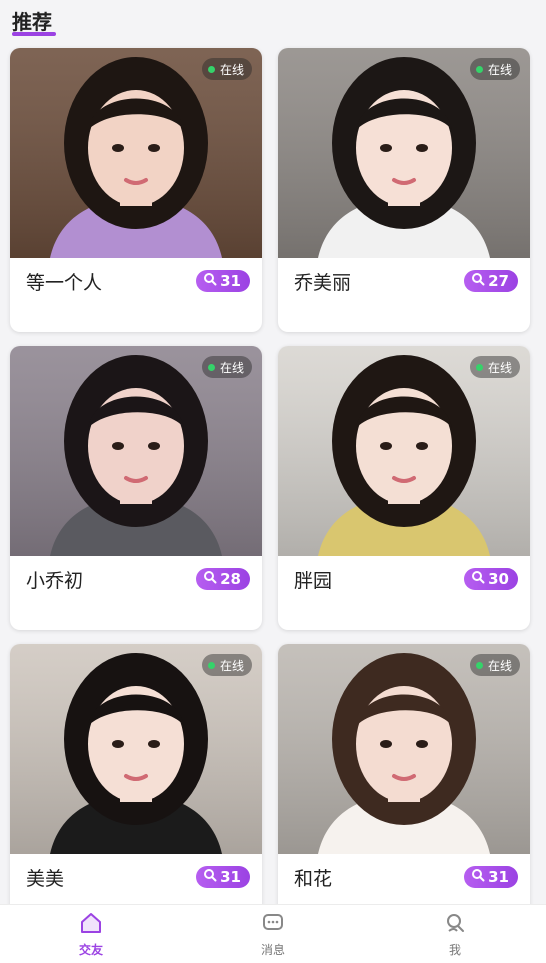 The image size is (546, 963). I want to click on profile-card: 在线 乔美丽 27, so click(404, 190).